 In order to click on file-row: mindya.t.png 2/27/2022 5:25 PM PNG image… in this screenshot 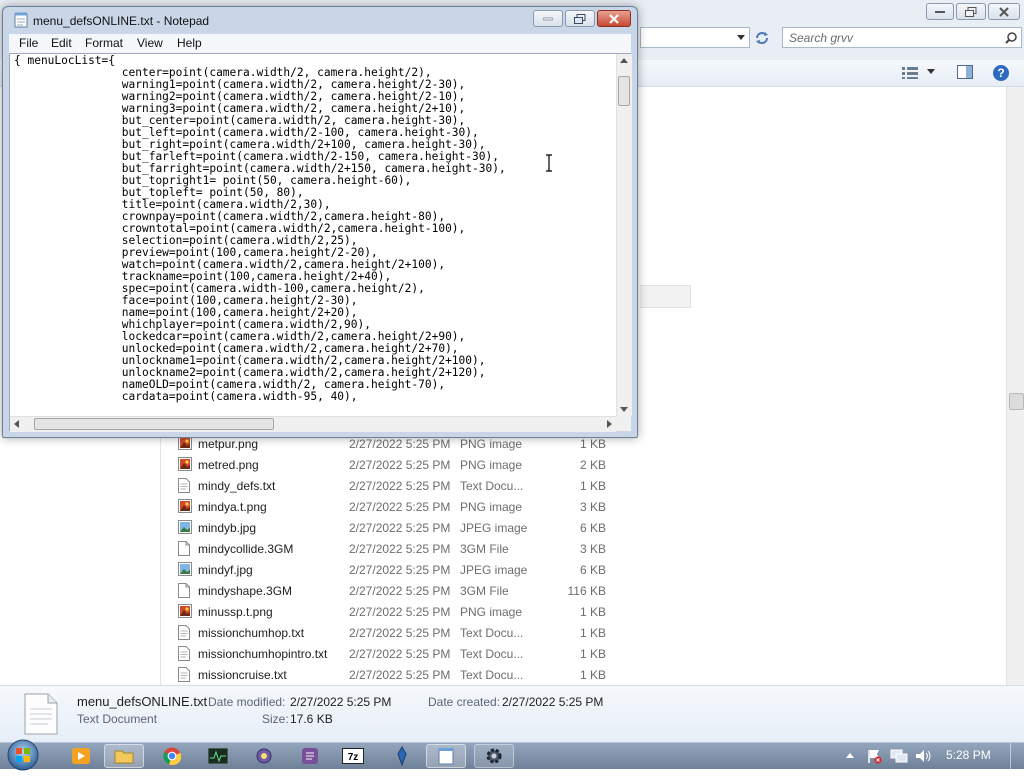, I will do `click(590, 506)`.